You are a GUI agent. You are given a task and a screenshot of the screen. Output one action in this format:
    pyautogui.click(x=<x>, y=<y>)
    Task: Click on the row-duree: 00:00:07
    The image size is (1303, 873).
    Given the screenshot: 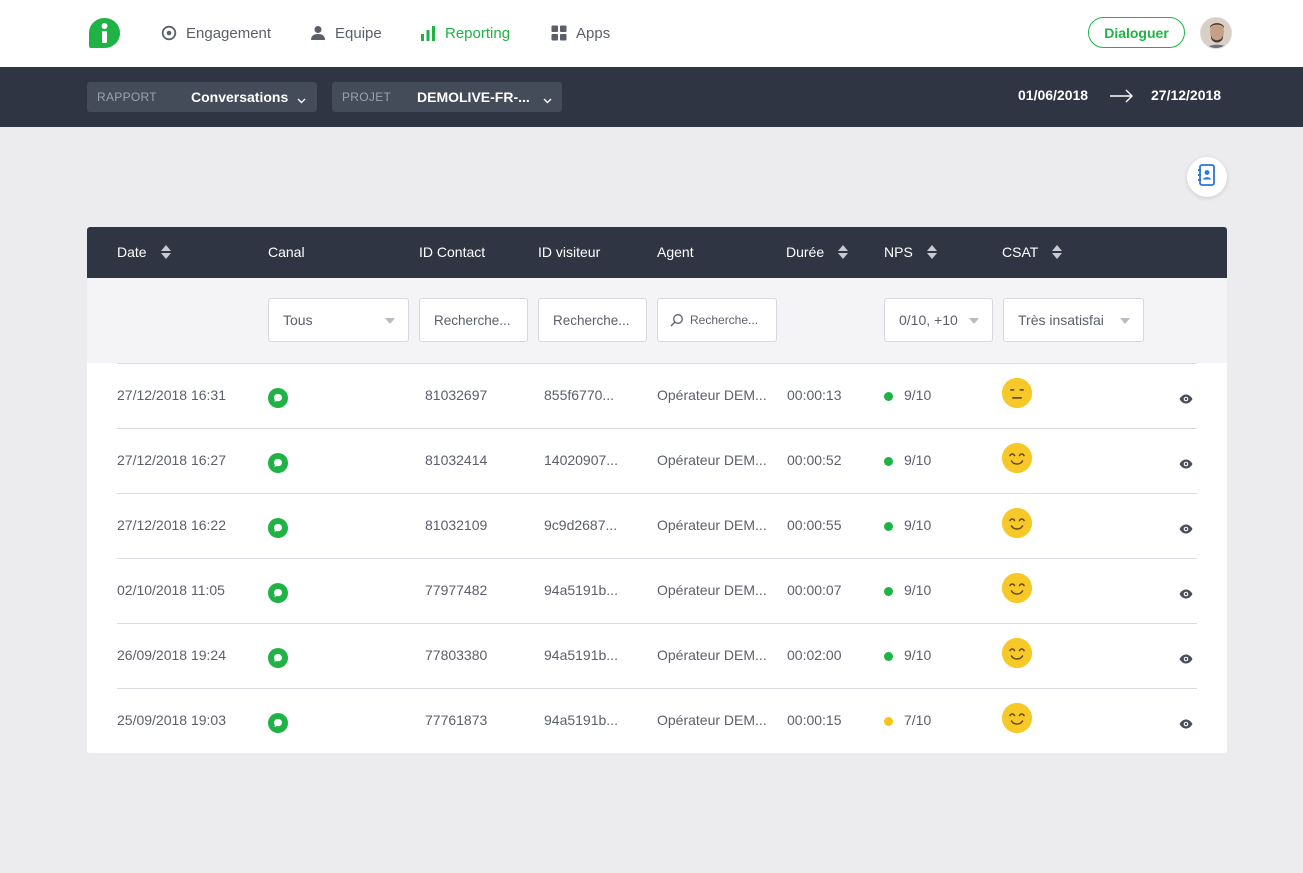 What is the action you would take?
    pyautogui.click(x=814, y=590)
    